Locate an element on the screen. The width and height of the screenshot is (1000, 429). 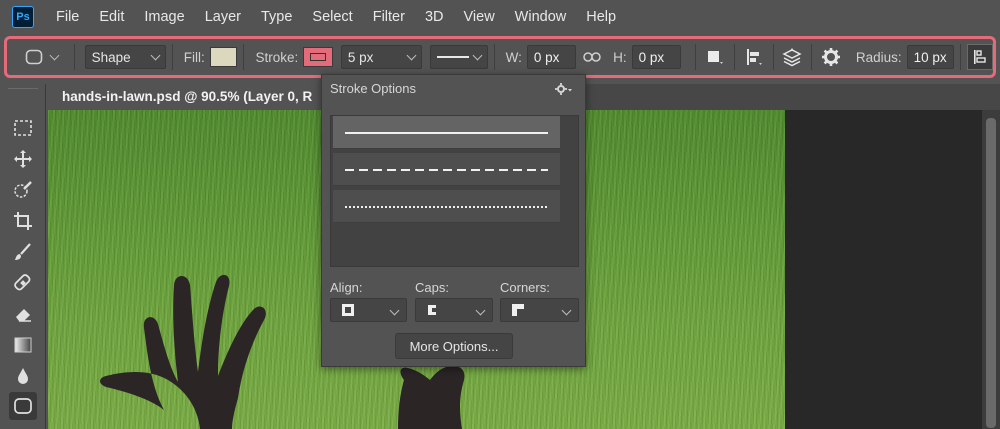
droplet-icon is located at coordinates (23, 376).